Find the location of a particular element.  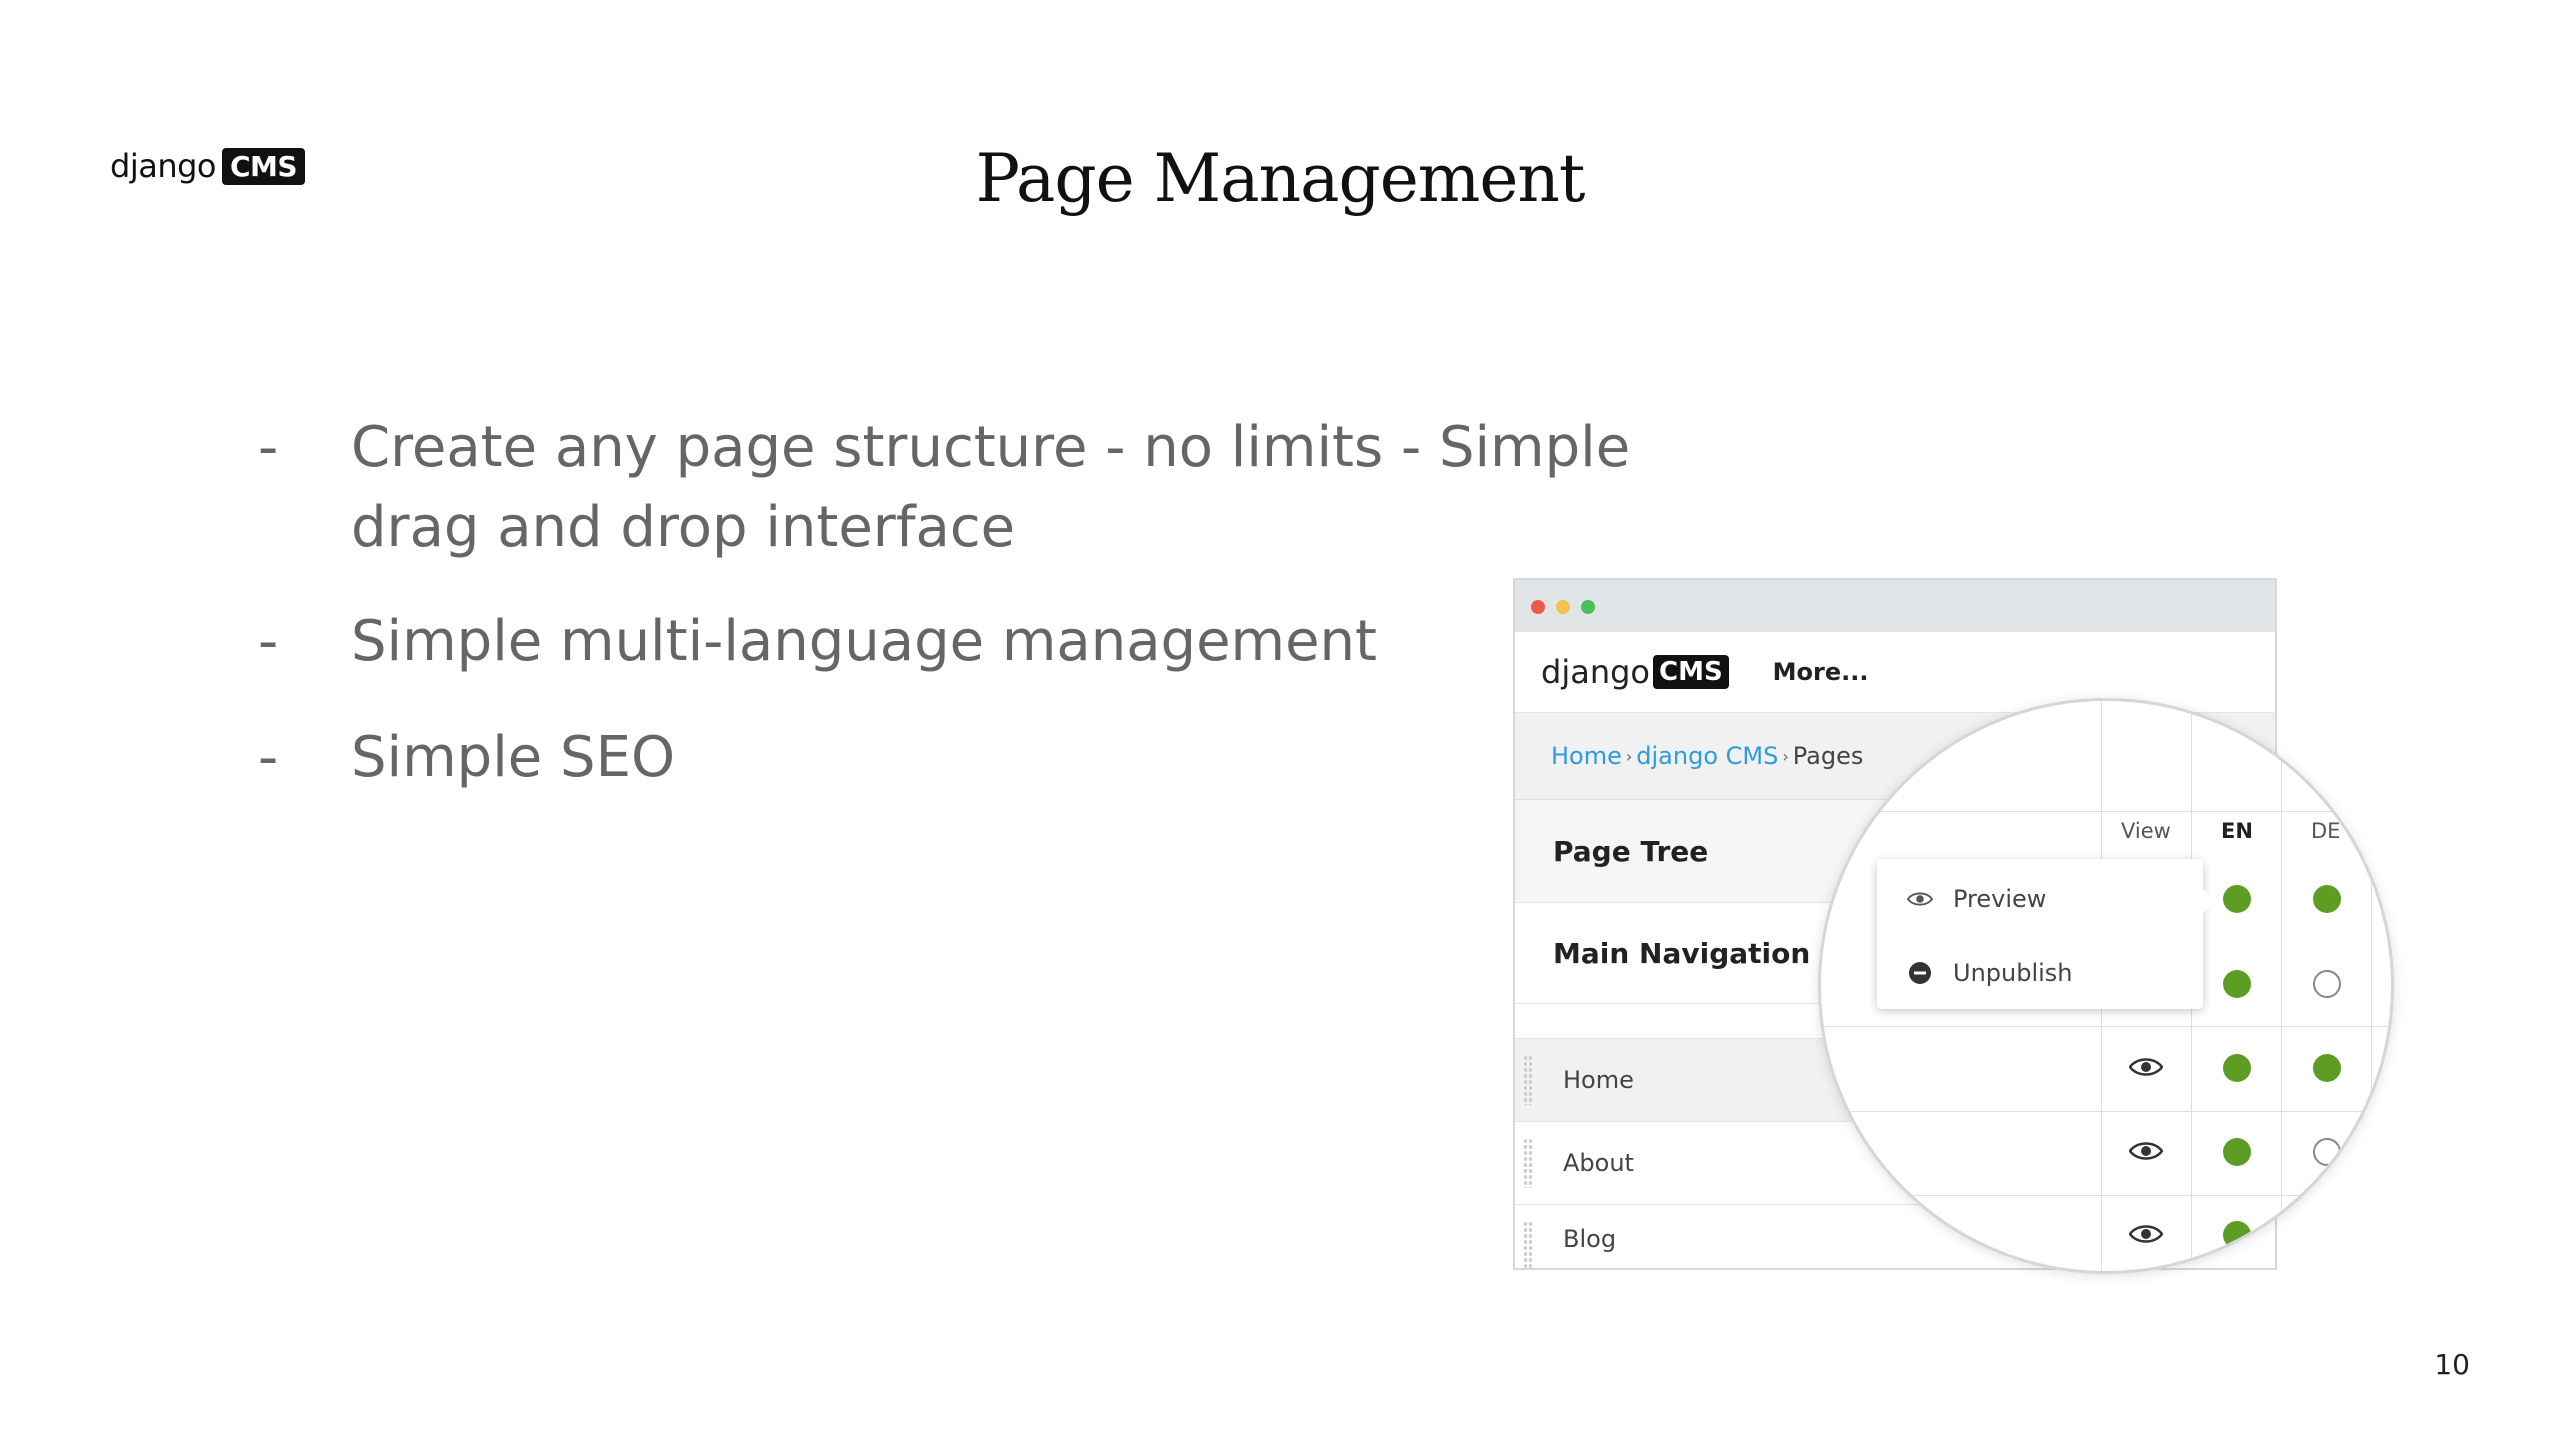

magnifier-lens: View EN DE Preview Unpublish is located at coordinates (2106, 986).